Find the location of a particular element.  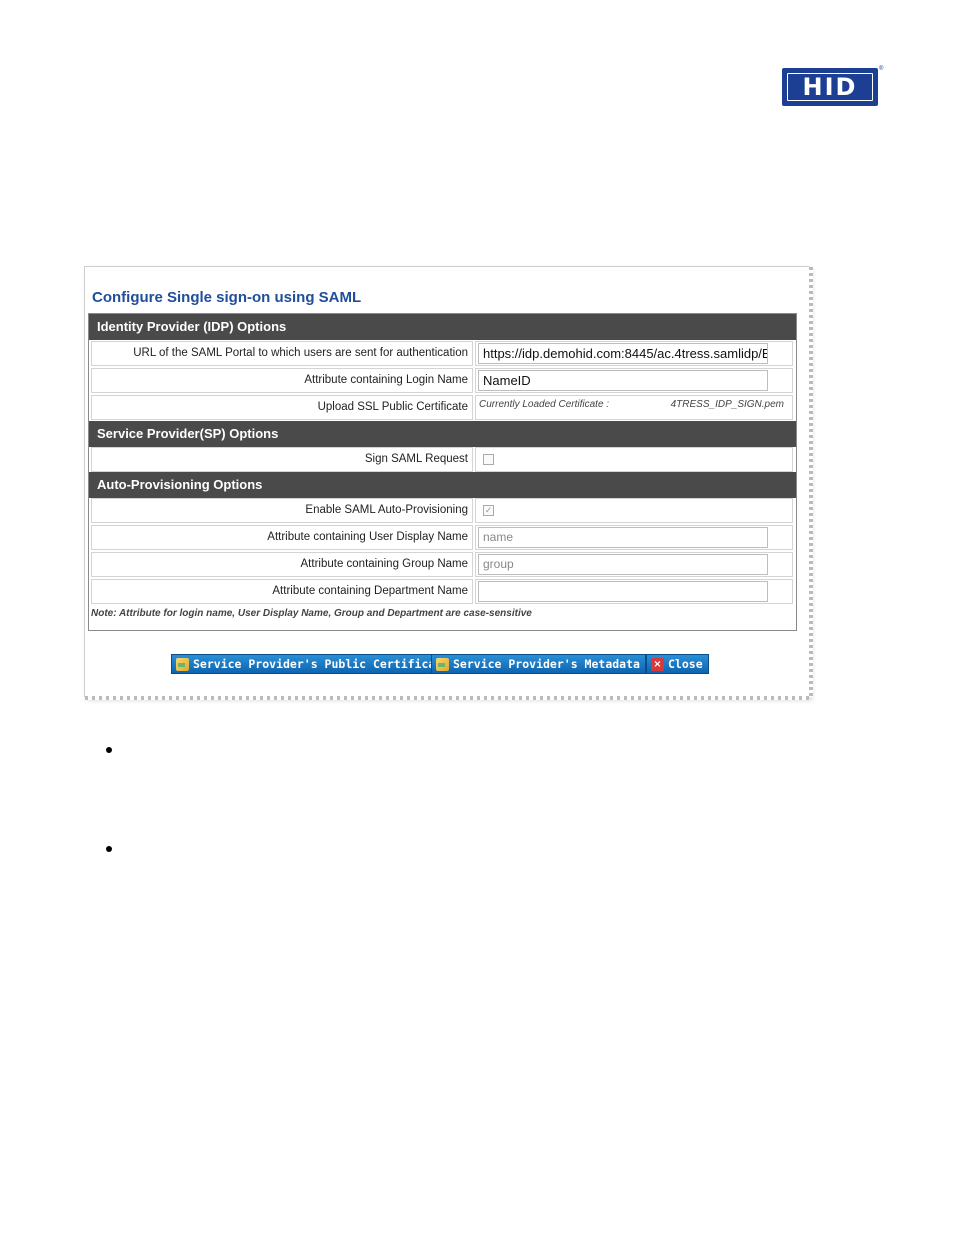

idp-section-header: Identity Provider (IDP) Options is located at coordinates (442, 327).